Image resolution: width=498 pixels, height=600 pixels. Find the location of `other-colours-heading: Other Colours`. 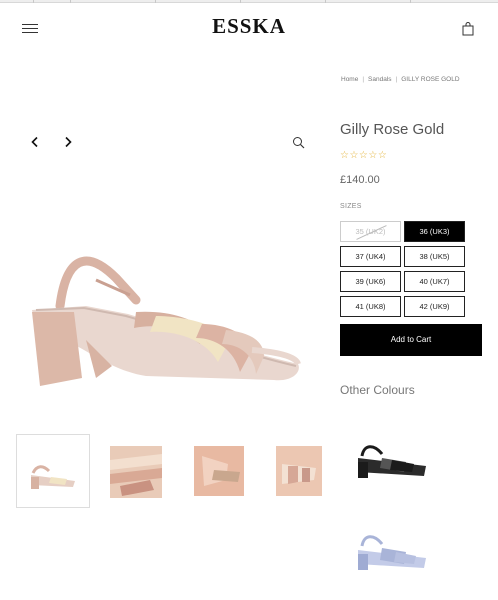

other-colours-heading: Other Colours is located at coordinates (377, 390).